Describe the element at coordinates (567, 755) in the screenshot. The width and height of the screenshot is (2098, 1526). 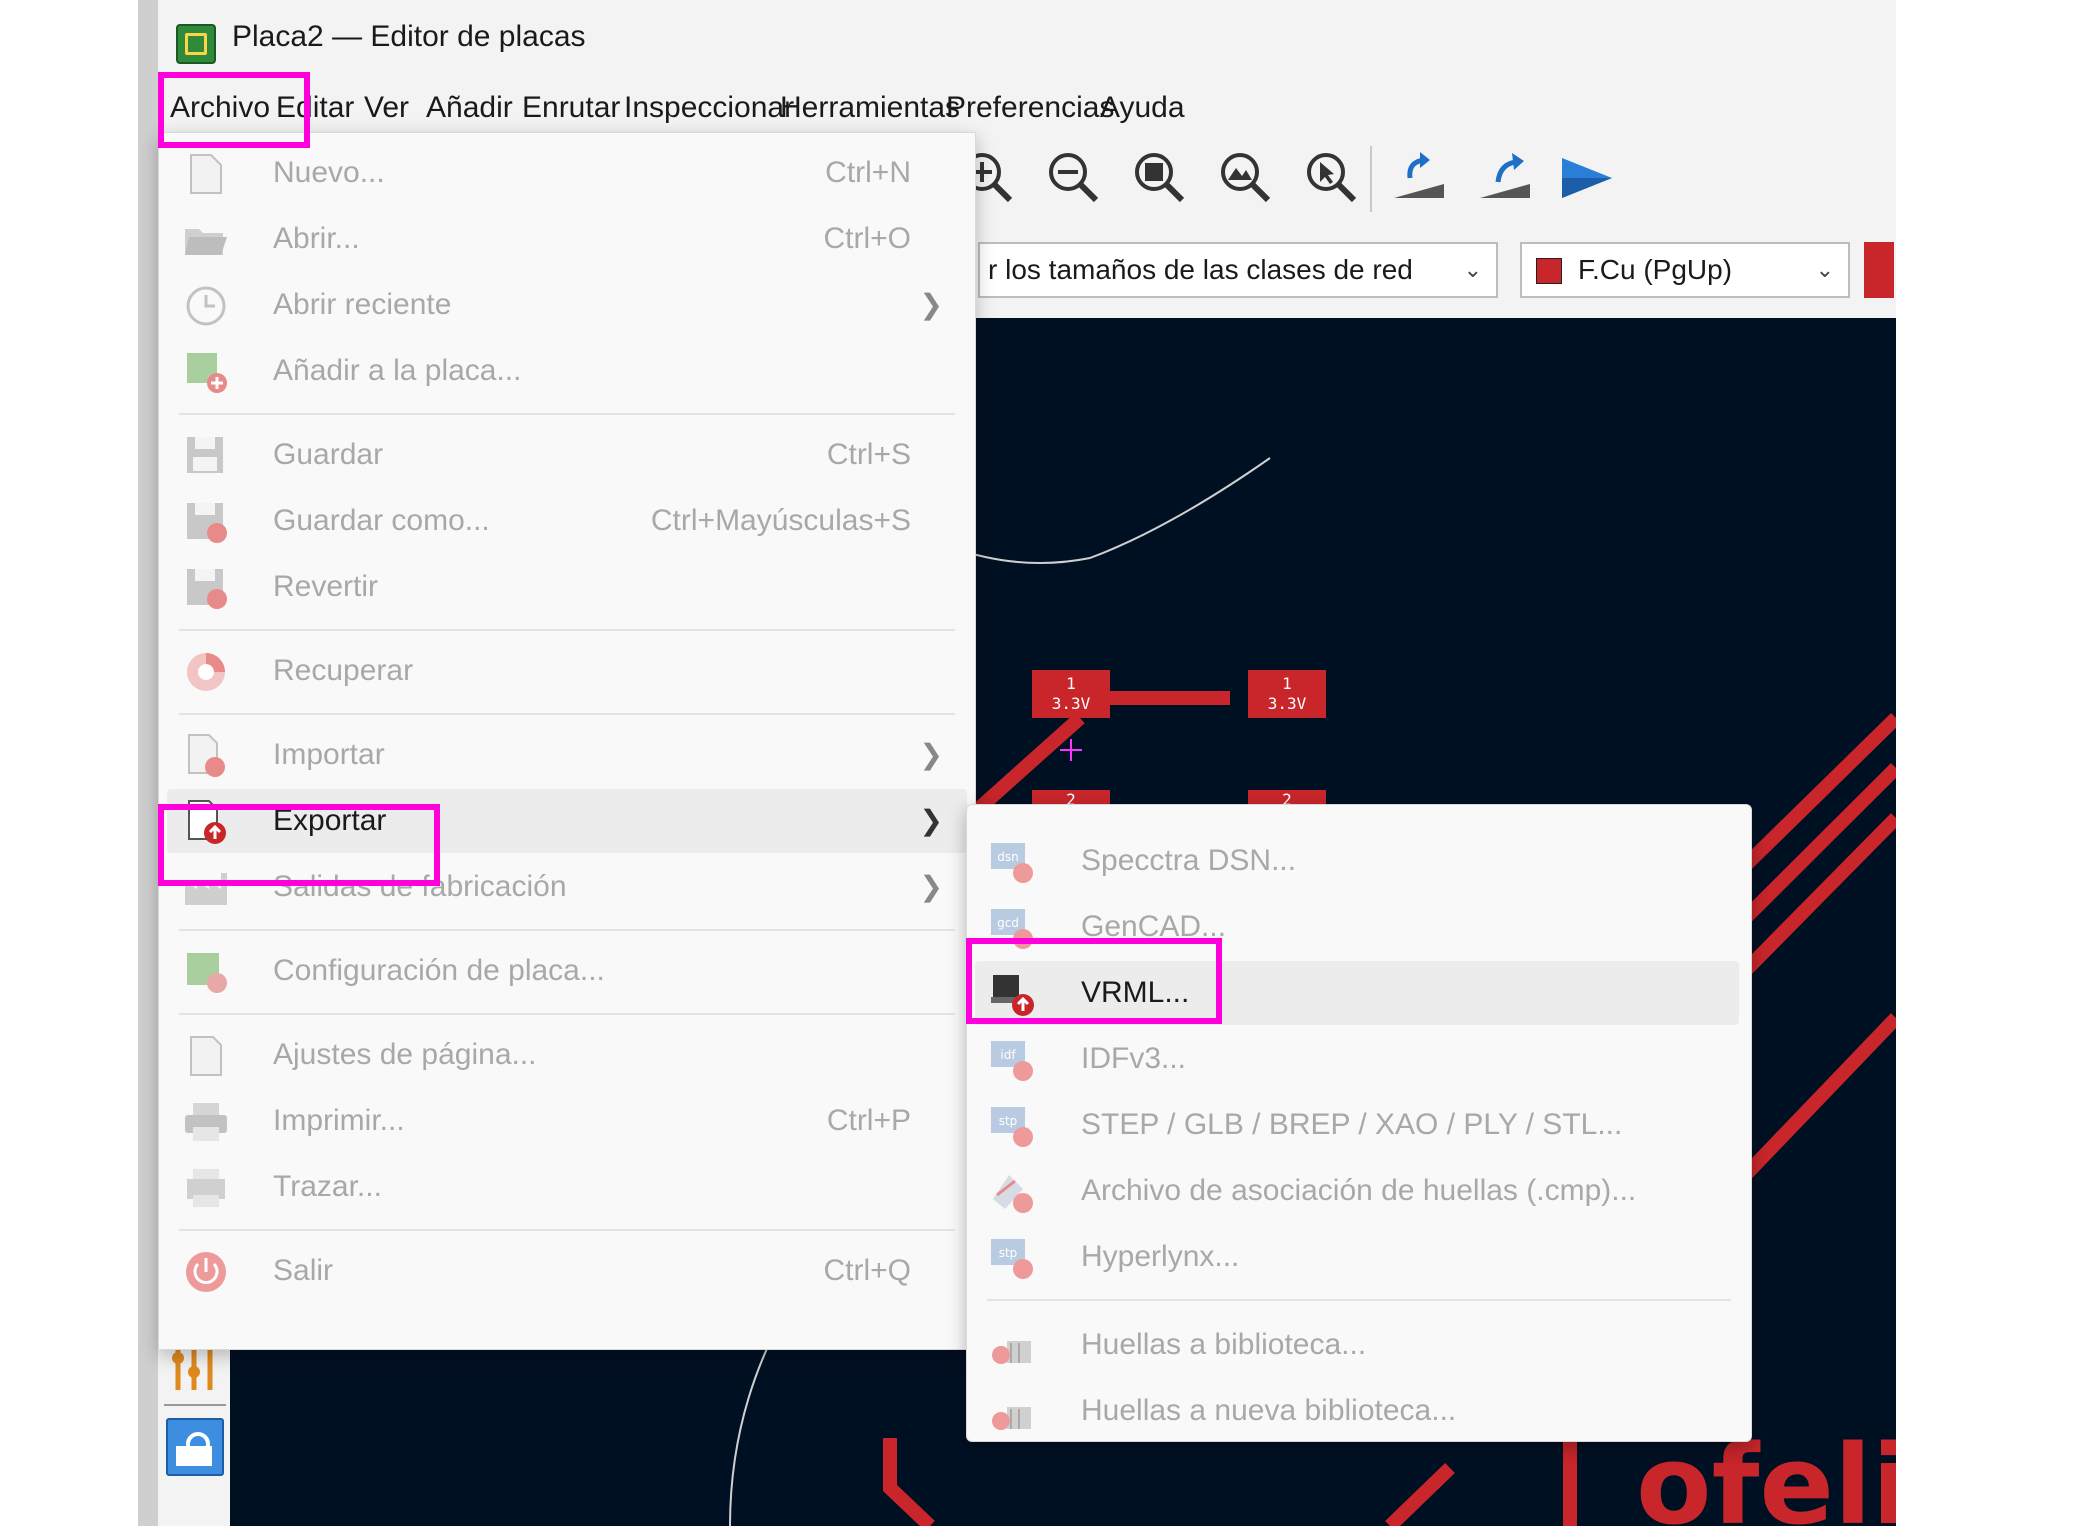
I see `menu-item-importar: Importar ❯` at that location.